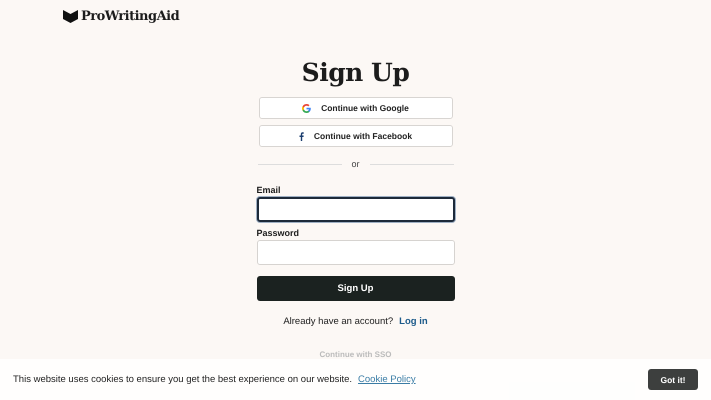 The height and width of the screenshot is (400, 711). I want to click on cookie-policy-link: Cookie Policy, so click(387, 379).